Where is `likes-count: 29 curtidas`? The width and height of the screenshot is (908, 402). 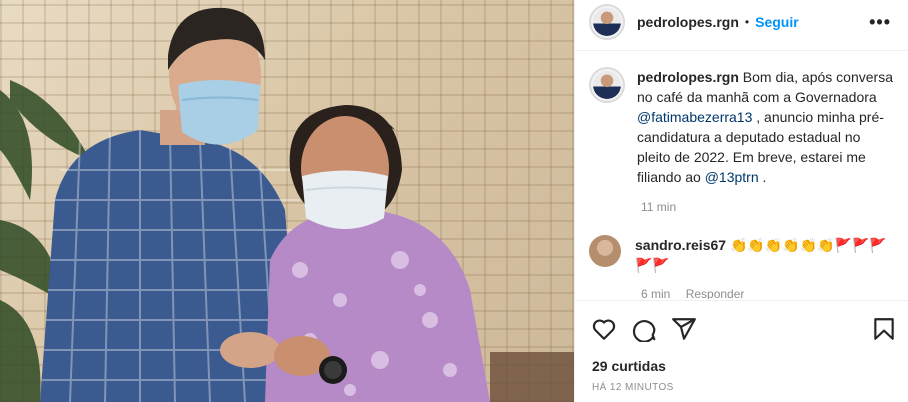
likes-count: 29 curtidas is located at coordinates (629, 366).